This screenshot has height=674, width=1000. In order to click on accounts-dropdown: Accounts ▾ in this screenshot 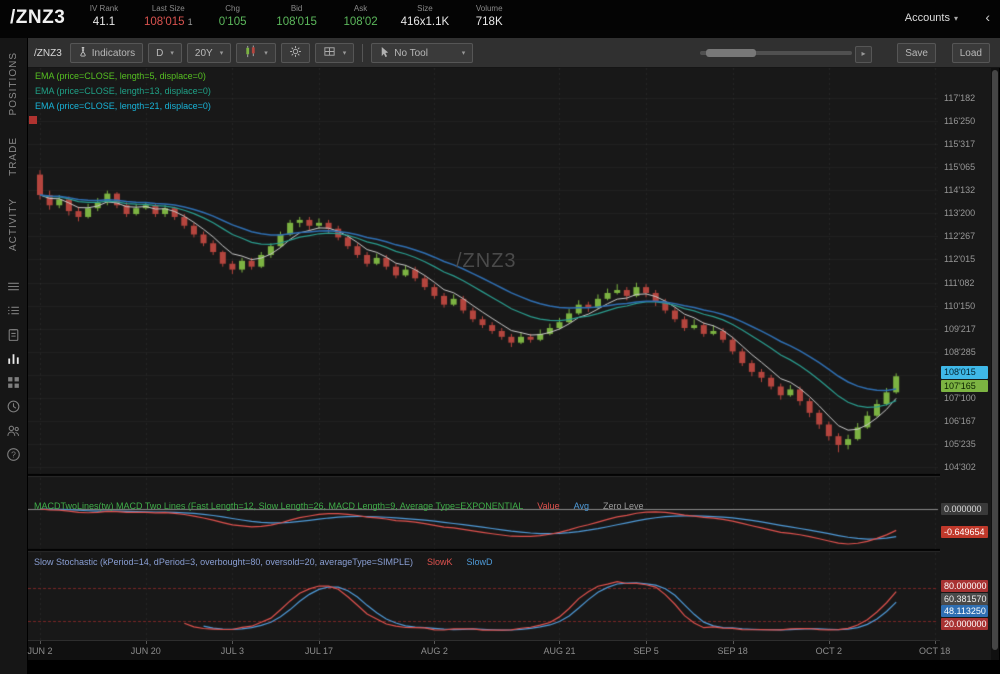, I will do `click(931, 18)`.